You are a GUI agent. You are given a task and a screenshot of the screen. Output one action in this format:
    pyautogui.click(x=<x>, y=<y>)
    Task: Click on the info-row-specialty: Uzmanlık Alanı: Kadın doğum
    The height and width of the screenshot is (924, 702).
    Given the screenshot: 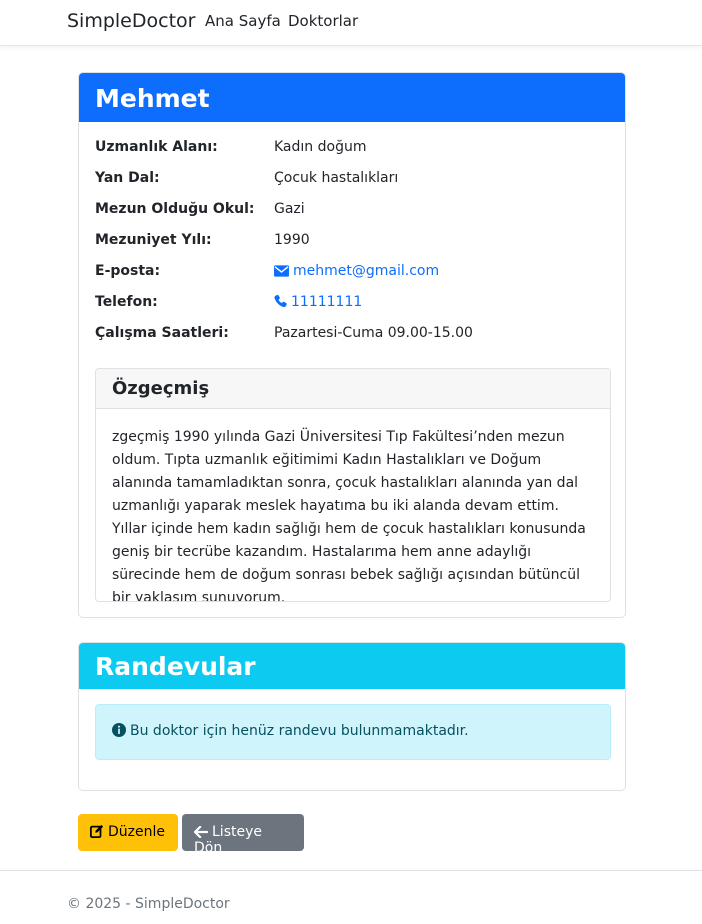 What is the action you would take?
    pyautogui.click(x=353, y=151)
    